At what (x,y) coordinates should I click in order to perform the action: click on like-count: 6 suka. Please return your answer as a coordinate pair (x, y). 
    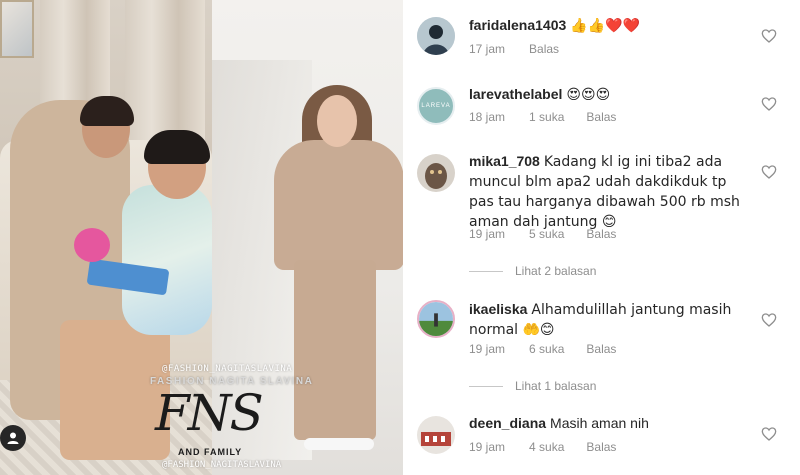
    Looking at the image, I should click on (546, 349).